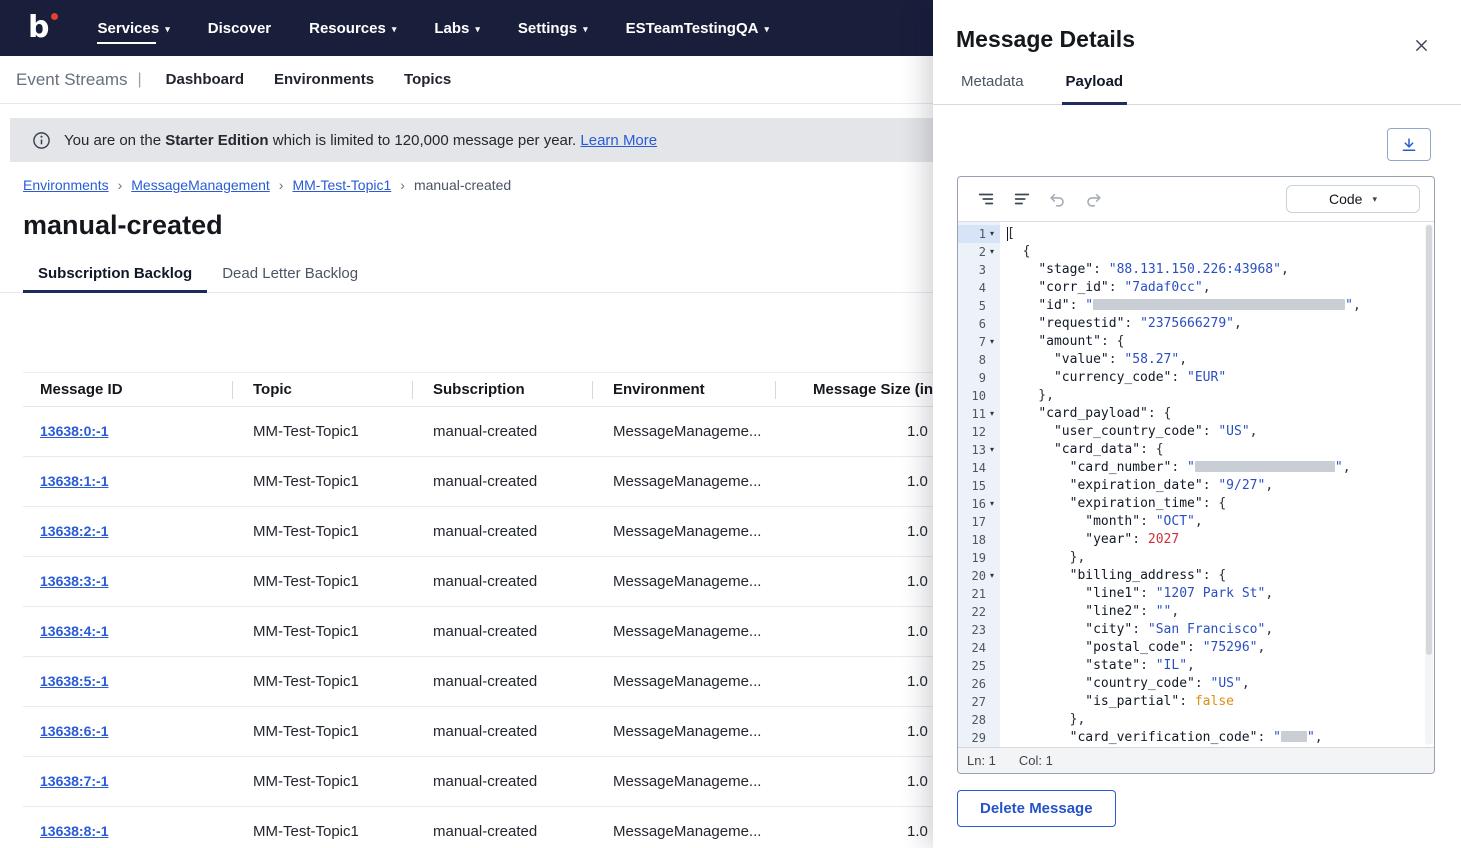 The image size is (1461, 848). Describe the element at coordinates (1045, 39) in the screenshot. I see `panel-title: Message Details` at that location.